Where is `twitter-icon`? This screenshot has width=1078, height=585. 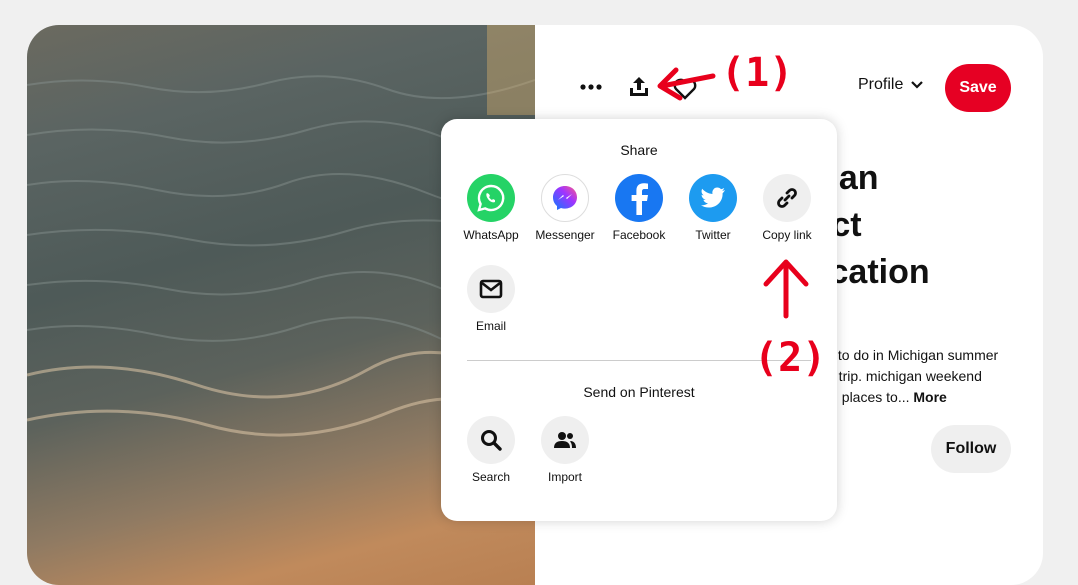
twitter-icon is located at coordinates (713, 197).